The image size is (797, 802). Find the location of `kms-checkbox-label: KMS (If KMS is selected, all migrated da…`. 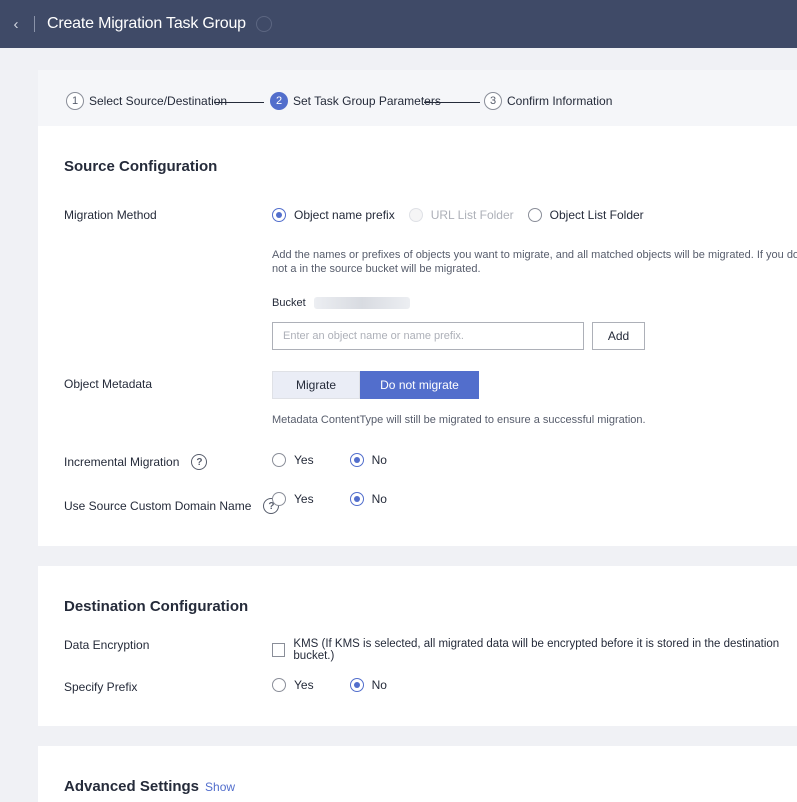

kms-checkbox-label: KMS (If KMS is selected, all migrated da… is located at coordinates (536, 650).